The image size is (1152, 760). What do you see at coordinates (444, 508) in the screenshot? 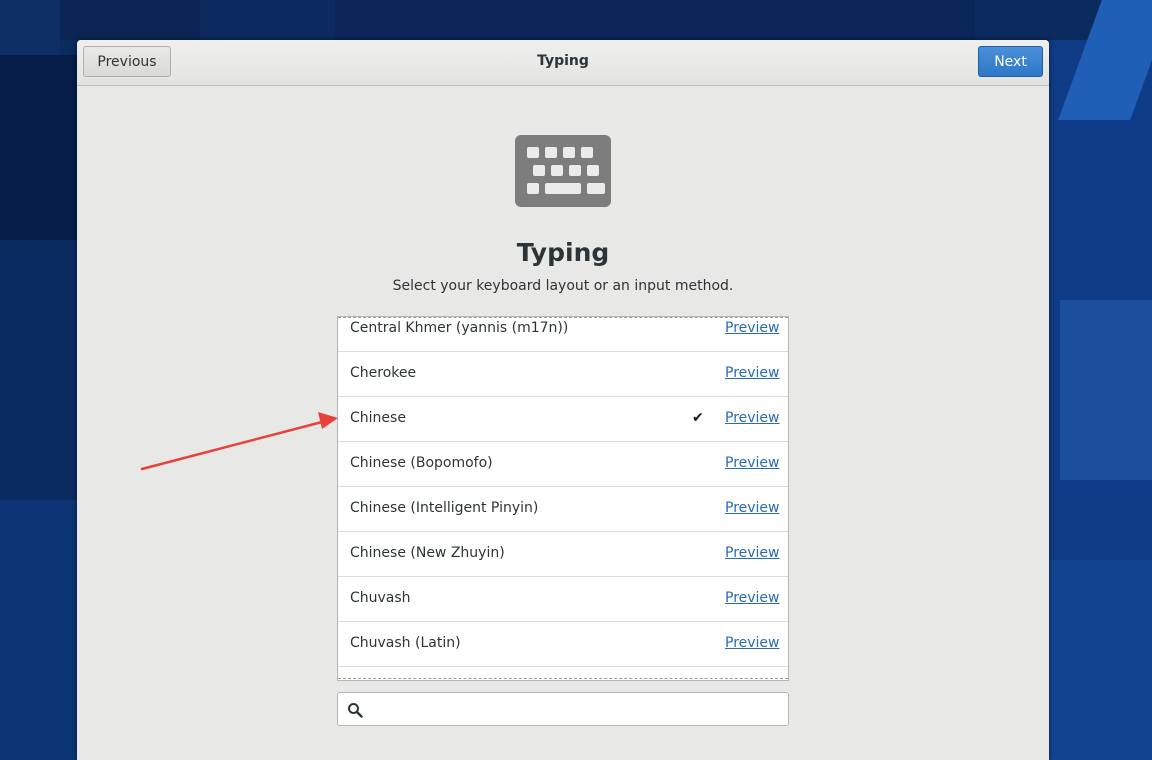
I see `layout-label: Chinese (Intelligent Pinyin)` at bounding box center [444, 508].